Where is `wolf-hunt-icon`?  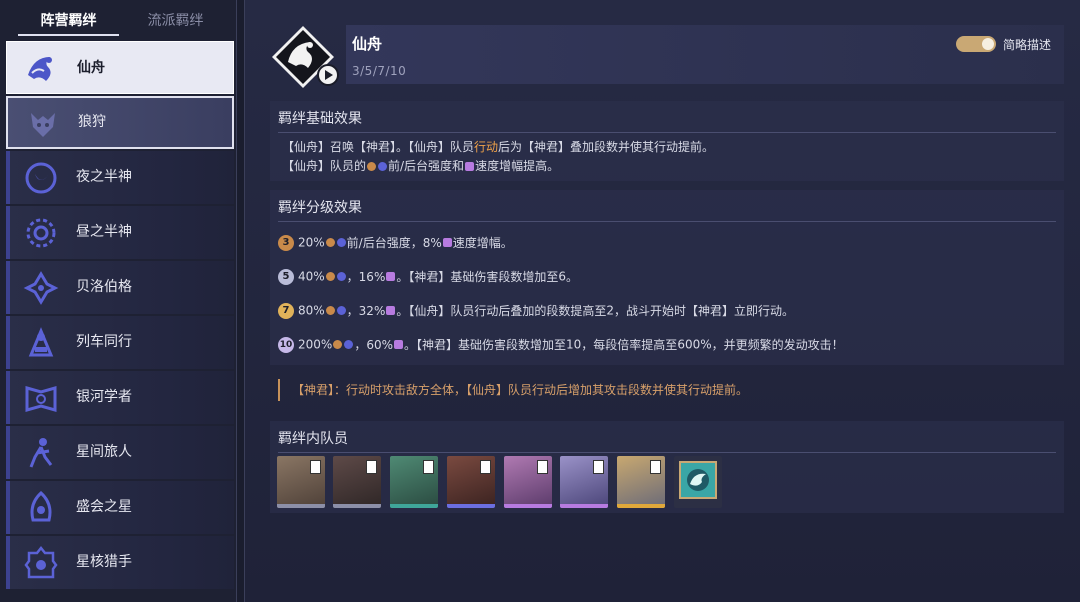
wolf-hunt-icon is located at coordinates (43, 125).